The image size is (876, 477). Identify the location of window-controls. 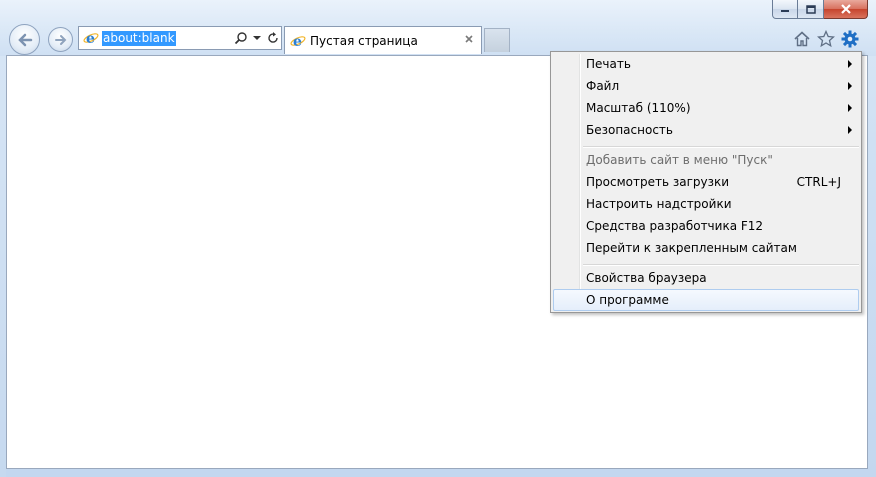
(820, 10).